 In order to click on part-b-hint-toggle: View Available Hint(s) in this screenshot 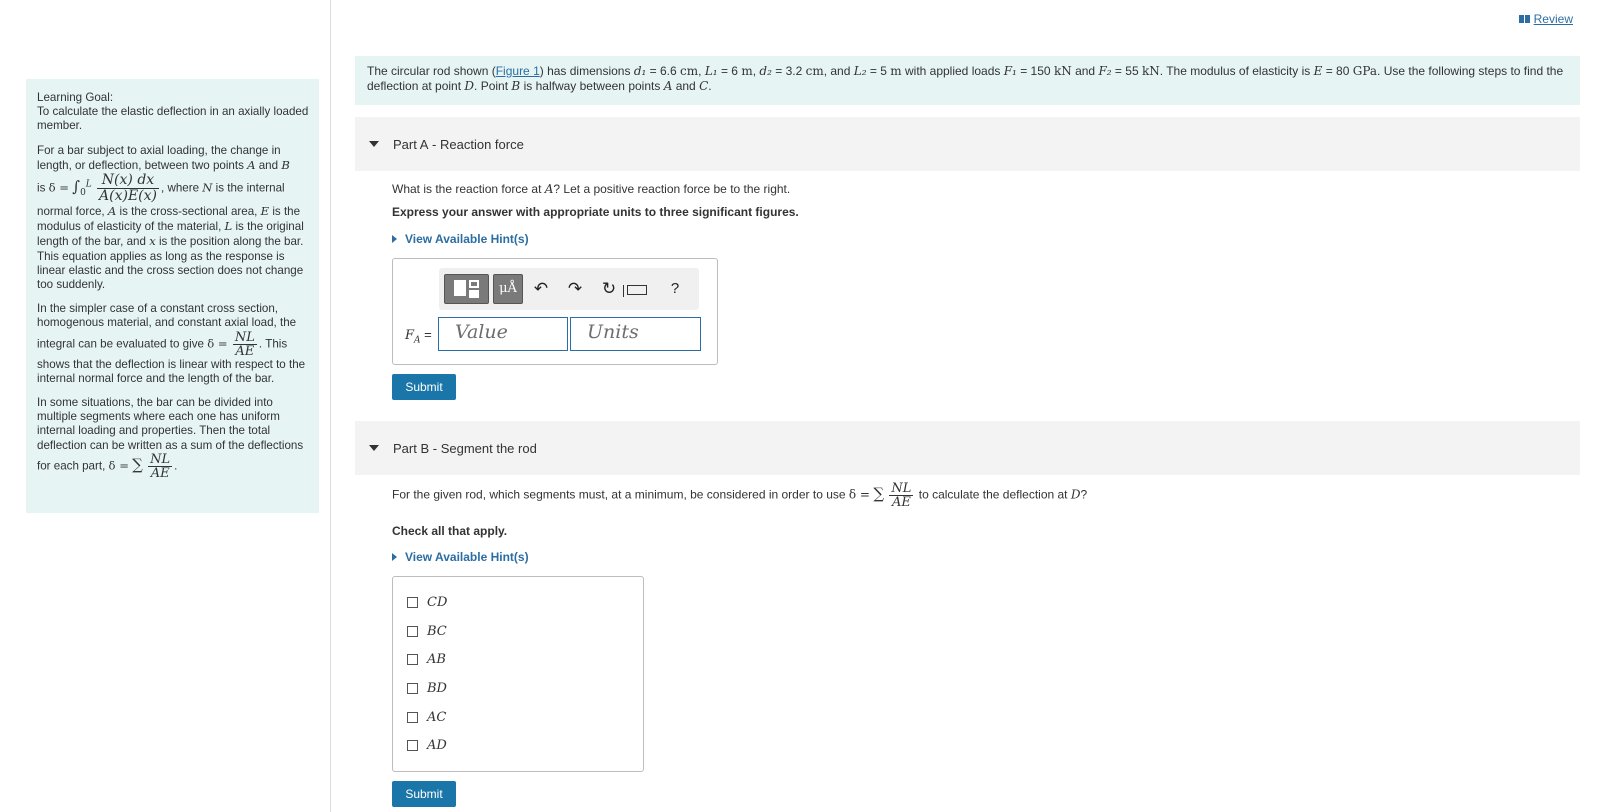, I will do `click(460, 557)`.